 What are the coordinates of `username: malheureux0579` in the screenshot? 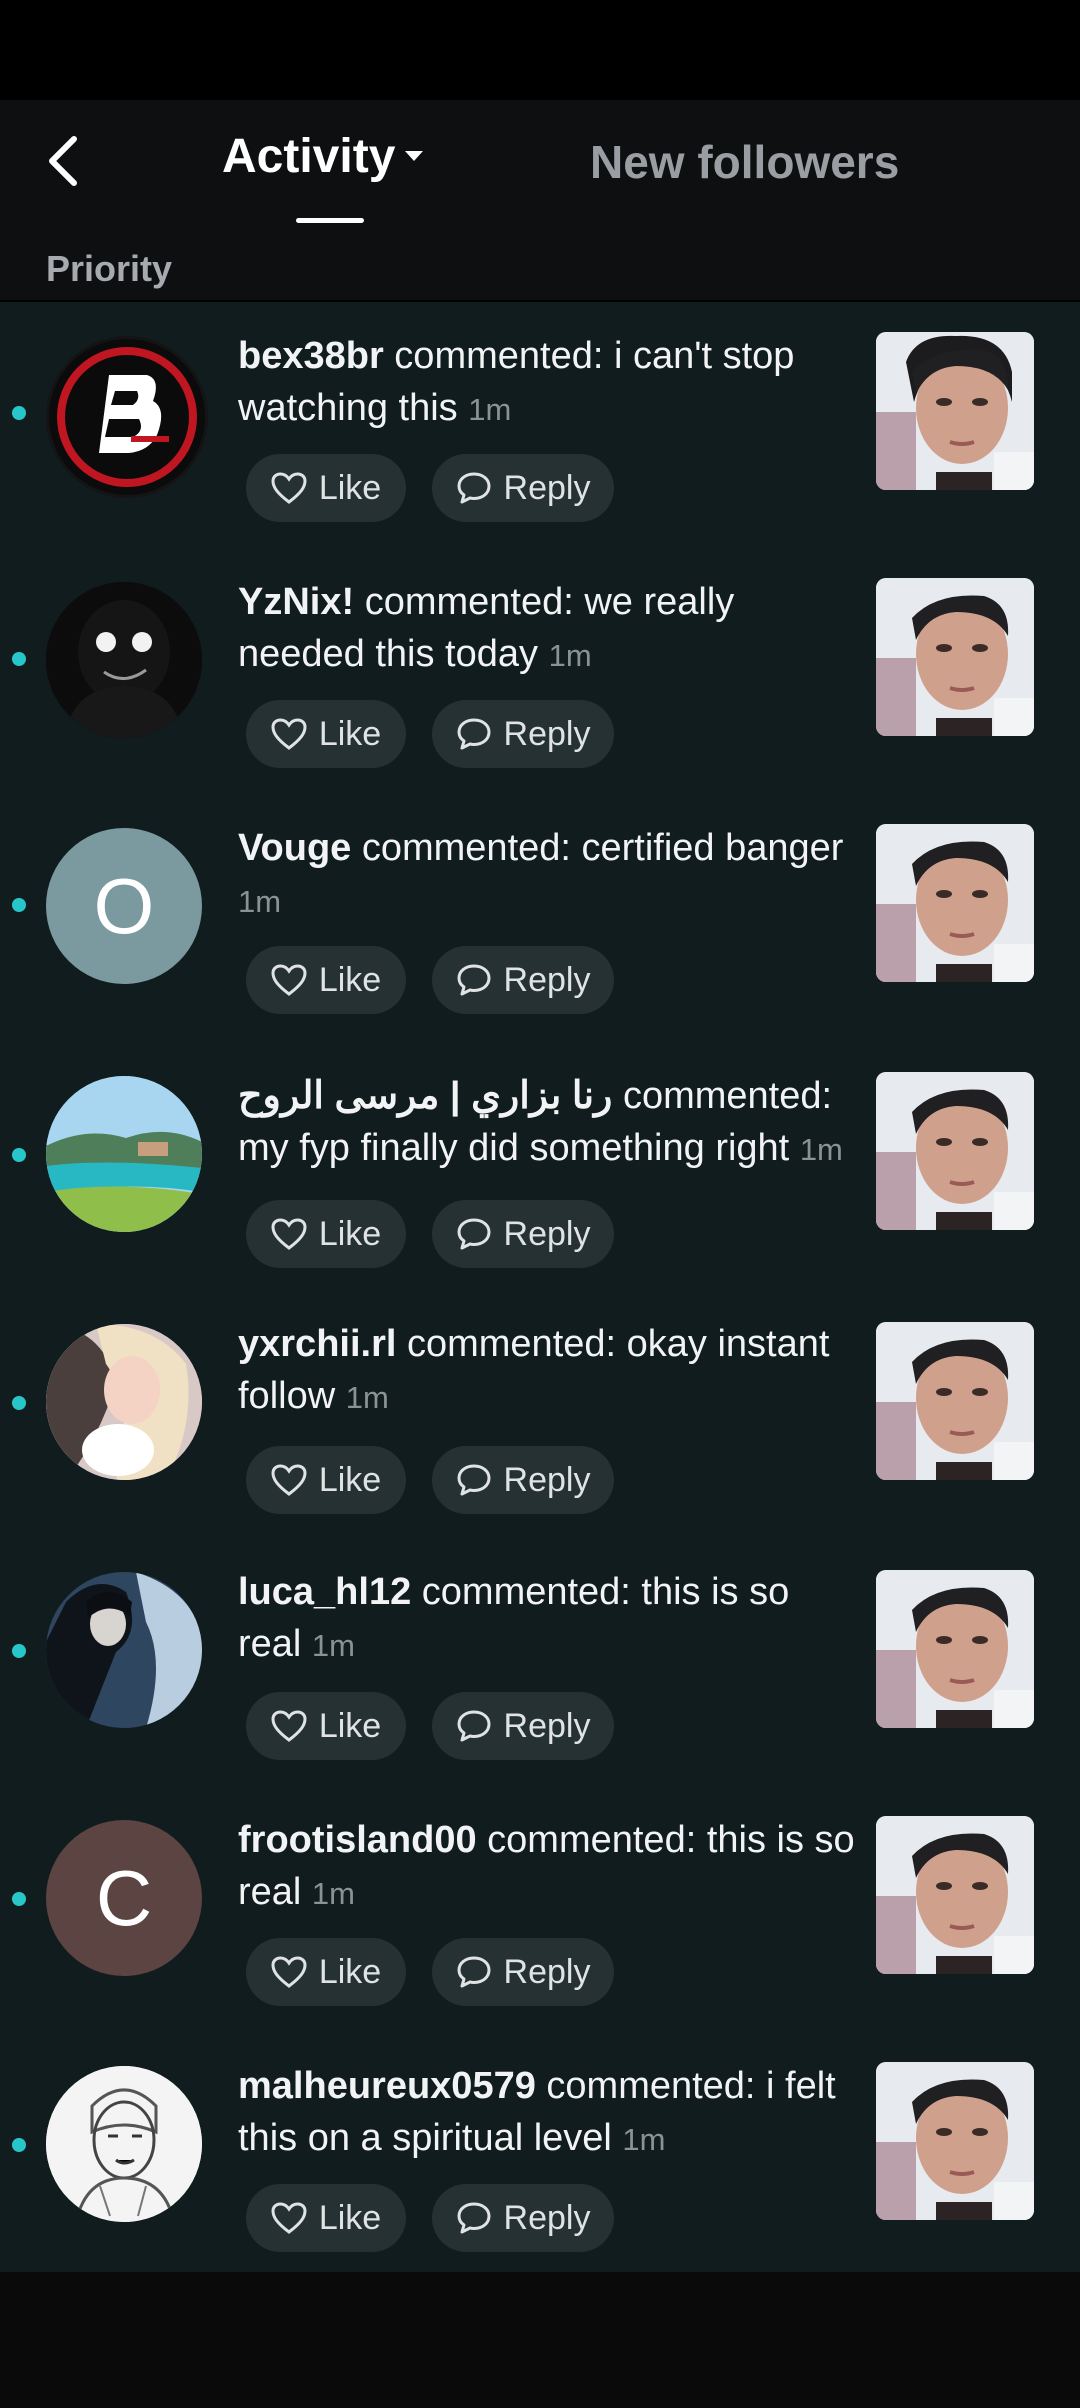 It's located at (387, 2086).